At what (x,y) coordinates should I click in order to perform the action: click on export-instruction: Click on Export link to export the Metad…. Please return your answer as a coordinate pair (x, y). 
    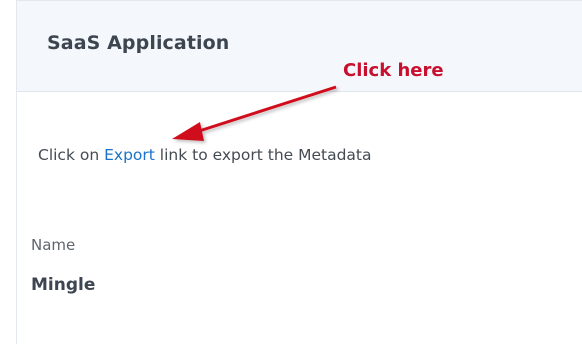
    Looking at the image, I should click on (205, 155).